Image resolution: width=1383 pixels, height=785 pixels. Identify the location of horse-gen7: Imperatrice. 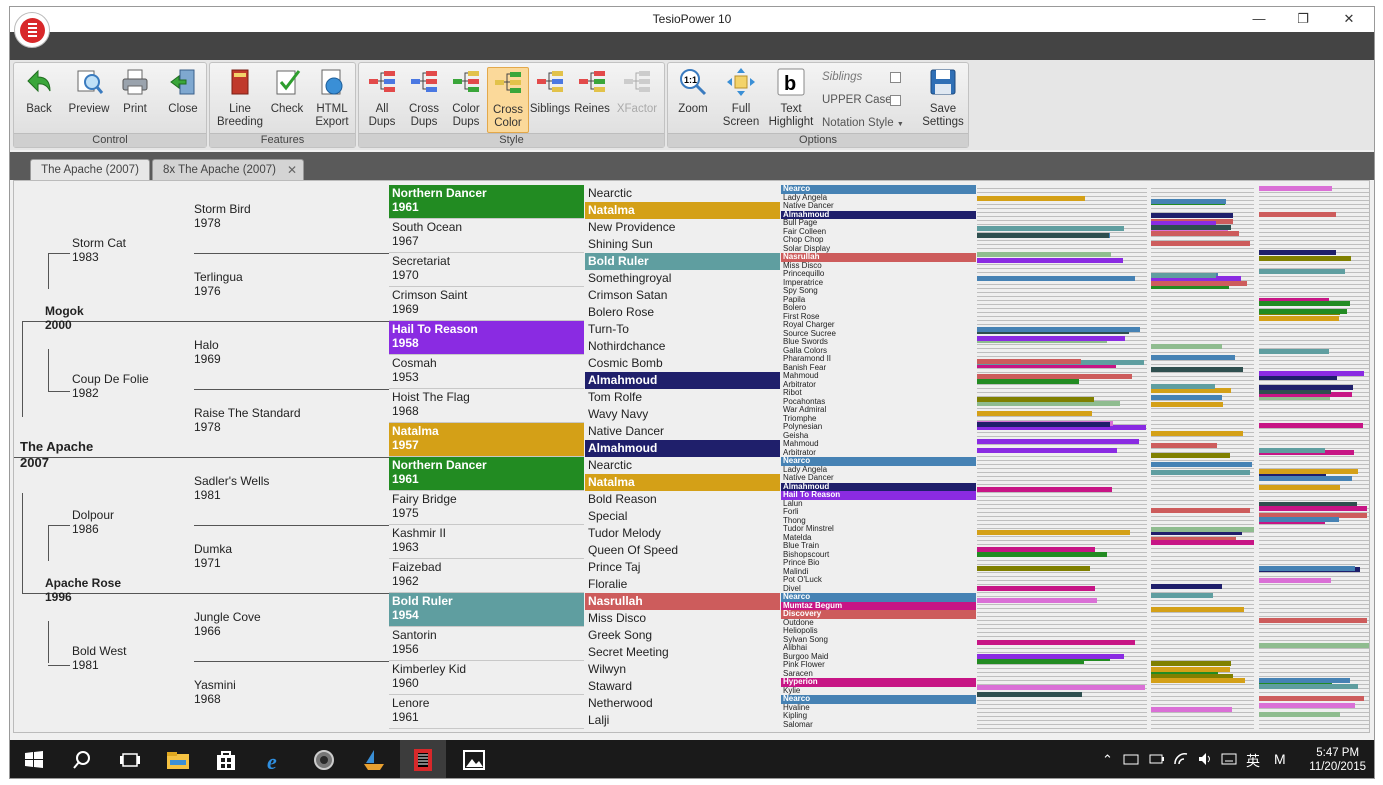
(878, 283).